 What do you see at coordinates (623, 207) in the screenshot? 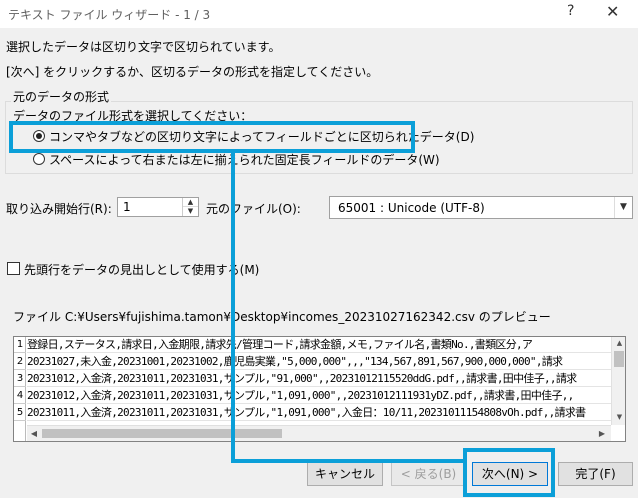
I see `chevron-down-icon: ▼` at bounding box center [623, 207].